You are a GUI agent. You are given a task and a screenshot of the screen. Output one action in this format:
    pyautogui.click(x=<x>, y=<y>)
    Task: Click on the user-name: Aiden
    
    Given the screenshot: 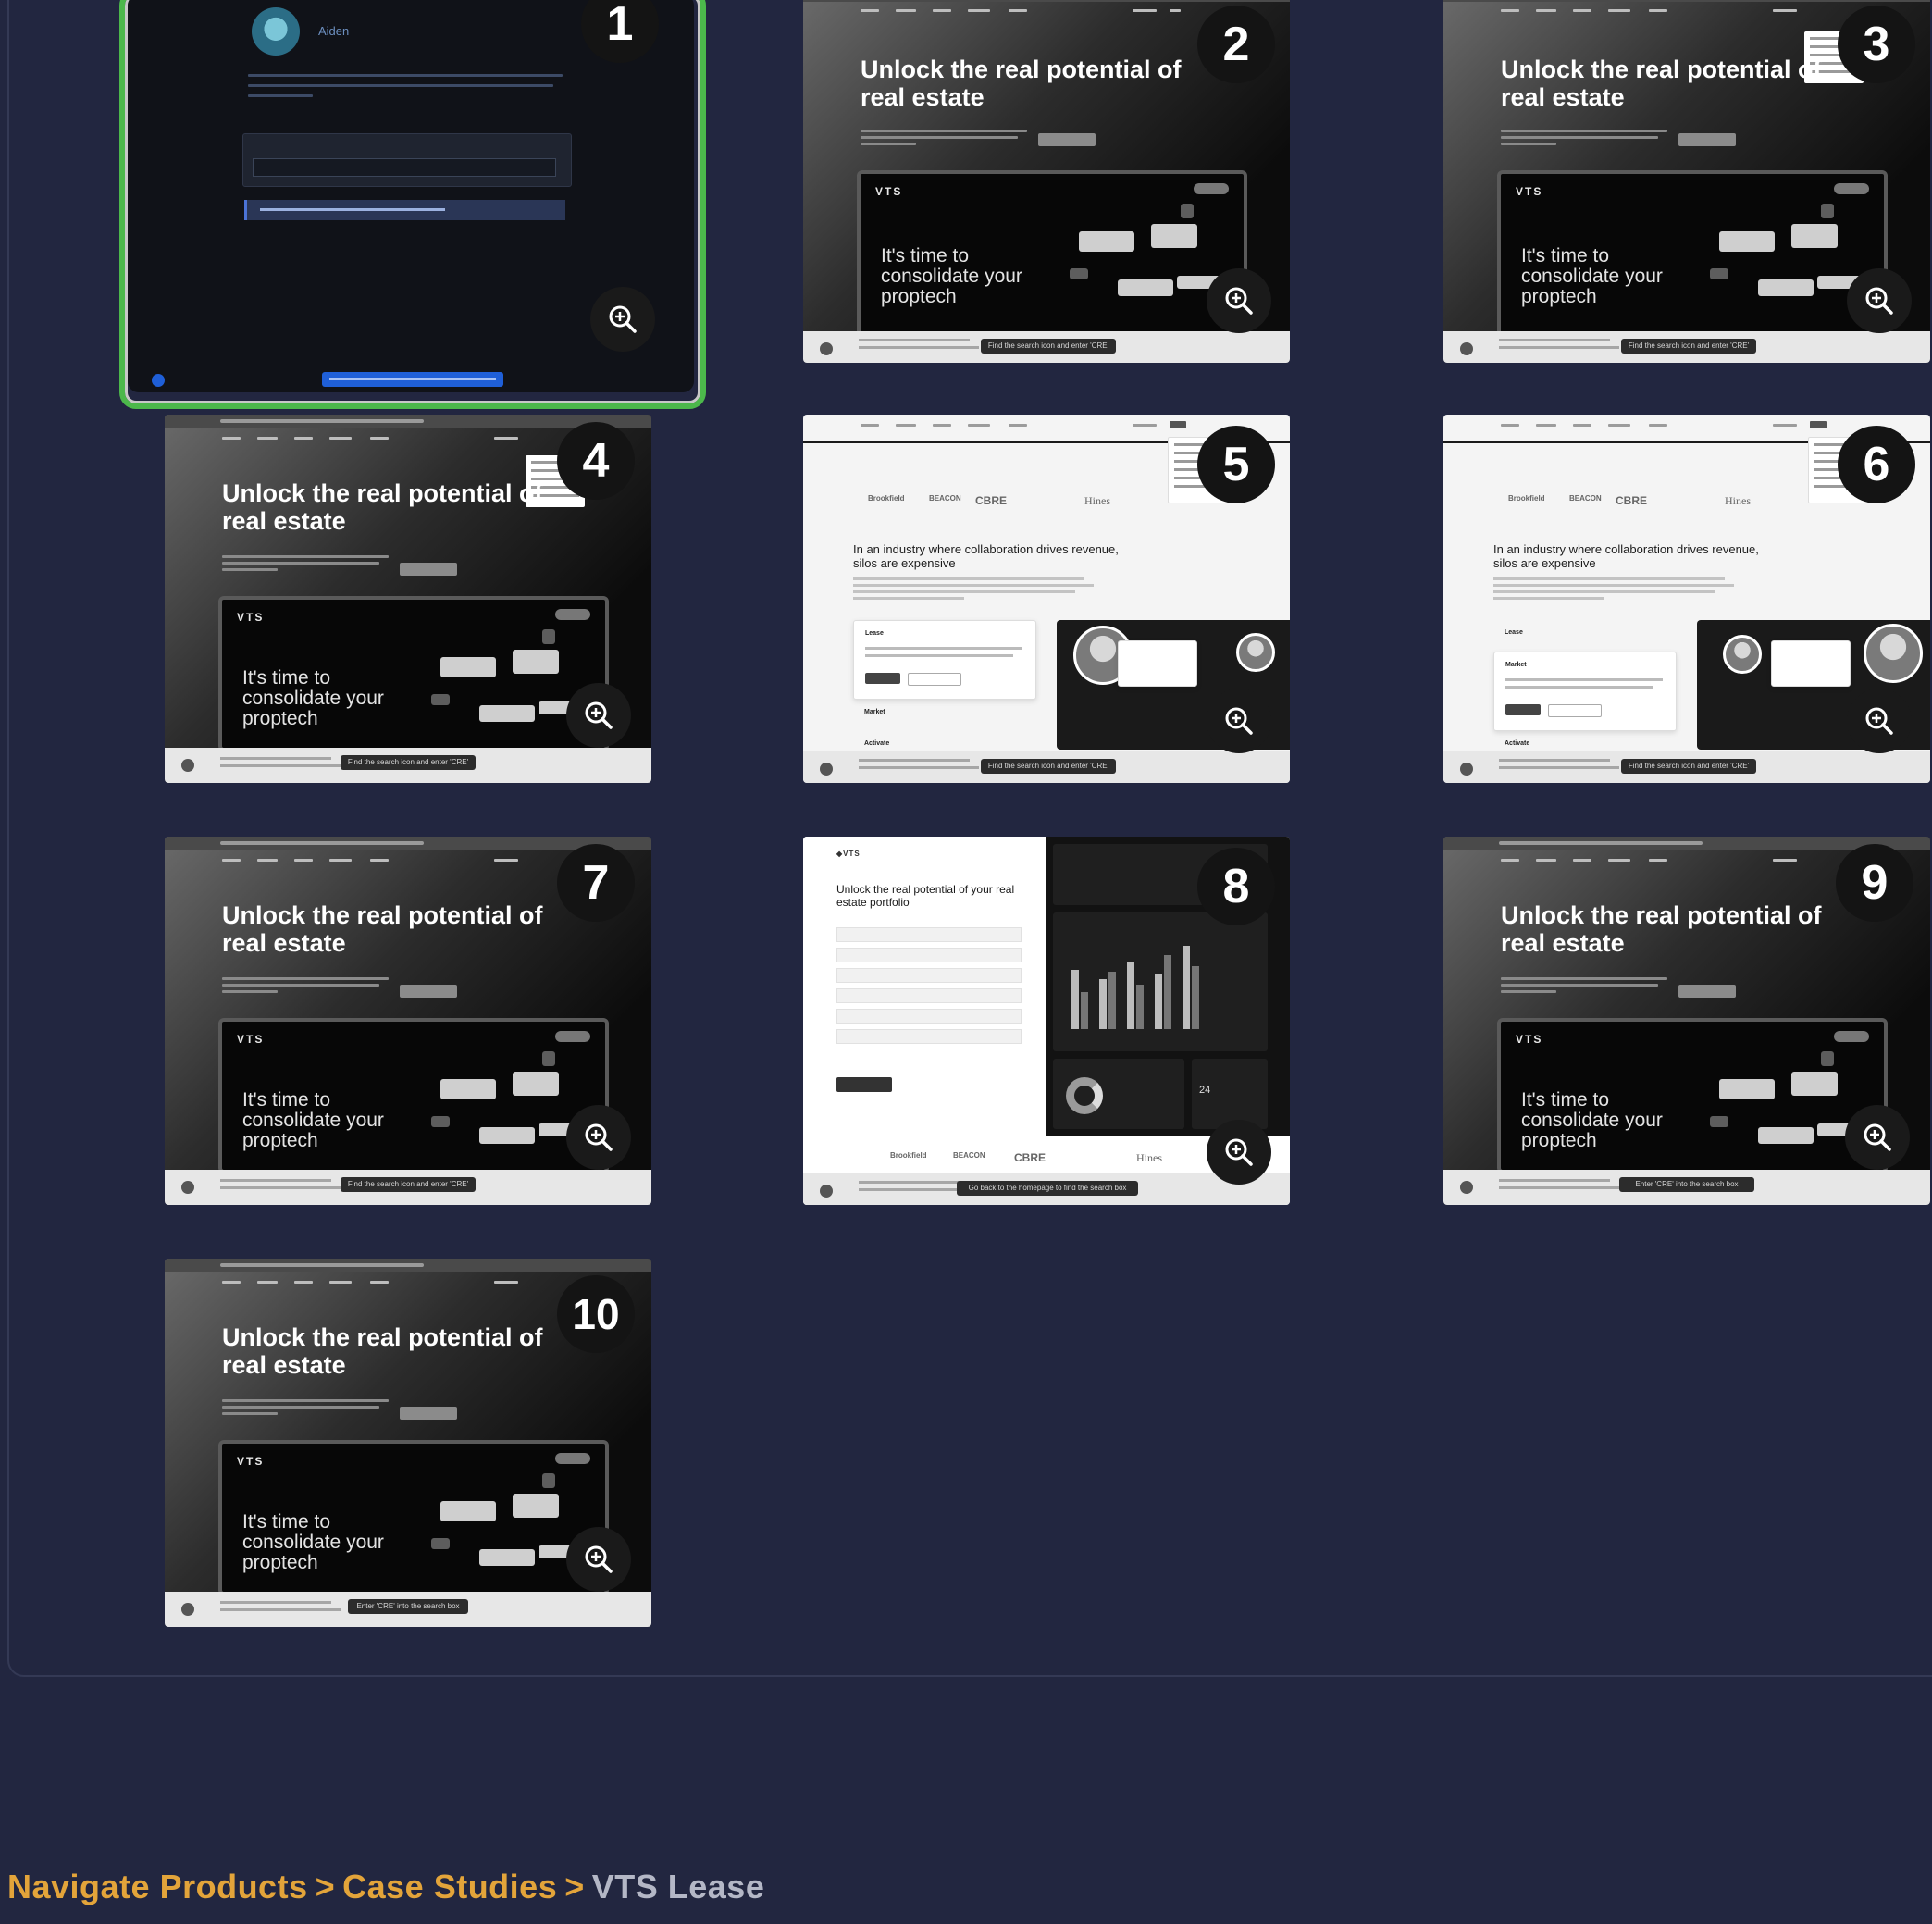 What is the action you would take?
    pyautogui.click(x=334, y=31)
    